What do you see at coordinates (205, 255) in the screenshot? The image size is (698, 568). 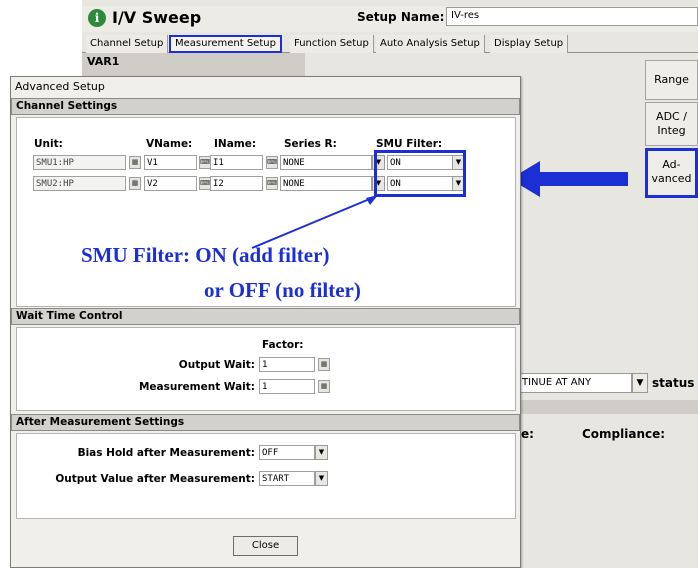 I see `annotation-text-line1: SMU Filter: ON (add filter)` at bounding box center [205, 255].